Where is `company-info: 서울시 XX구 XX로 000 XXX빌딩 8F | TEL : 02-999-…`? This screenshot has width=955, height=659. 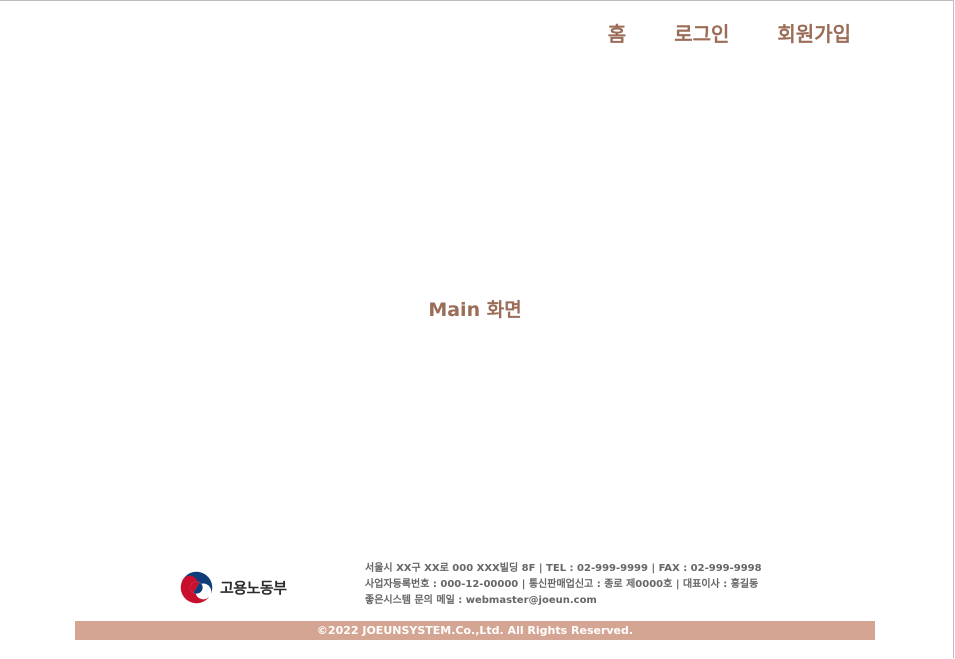
company-info: 서울시 XX구 XX로 000 XXX빌딩 8F | TEL : 02-999-… is located at coordinates (563, 585).